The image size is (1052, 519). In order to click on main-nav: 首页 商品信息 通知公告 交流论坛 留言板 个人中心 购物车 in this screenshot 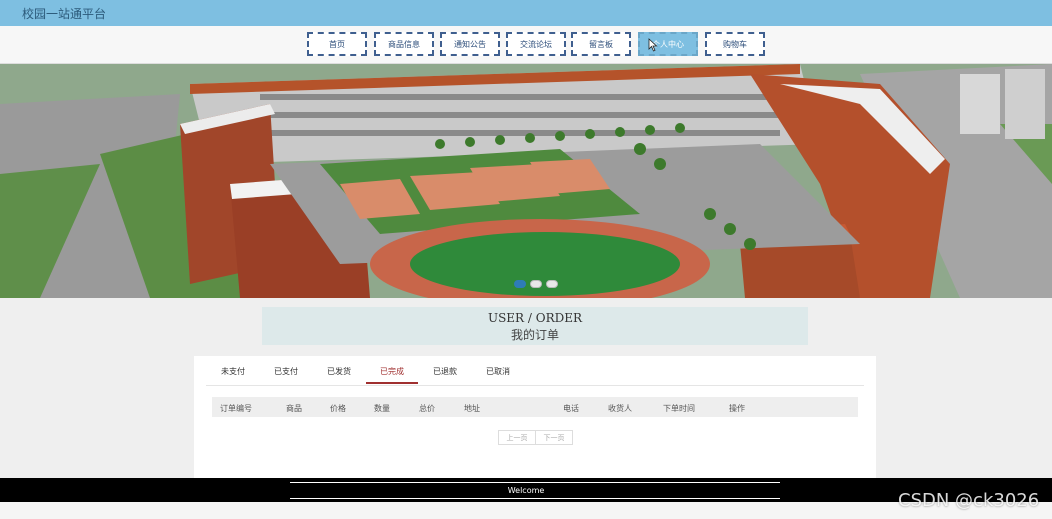, I will do `click(526, 45)`.